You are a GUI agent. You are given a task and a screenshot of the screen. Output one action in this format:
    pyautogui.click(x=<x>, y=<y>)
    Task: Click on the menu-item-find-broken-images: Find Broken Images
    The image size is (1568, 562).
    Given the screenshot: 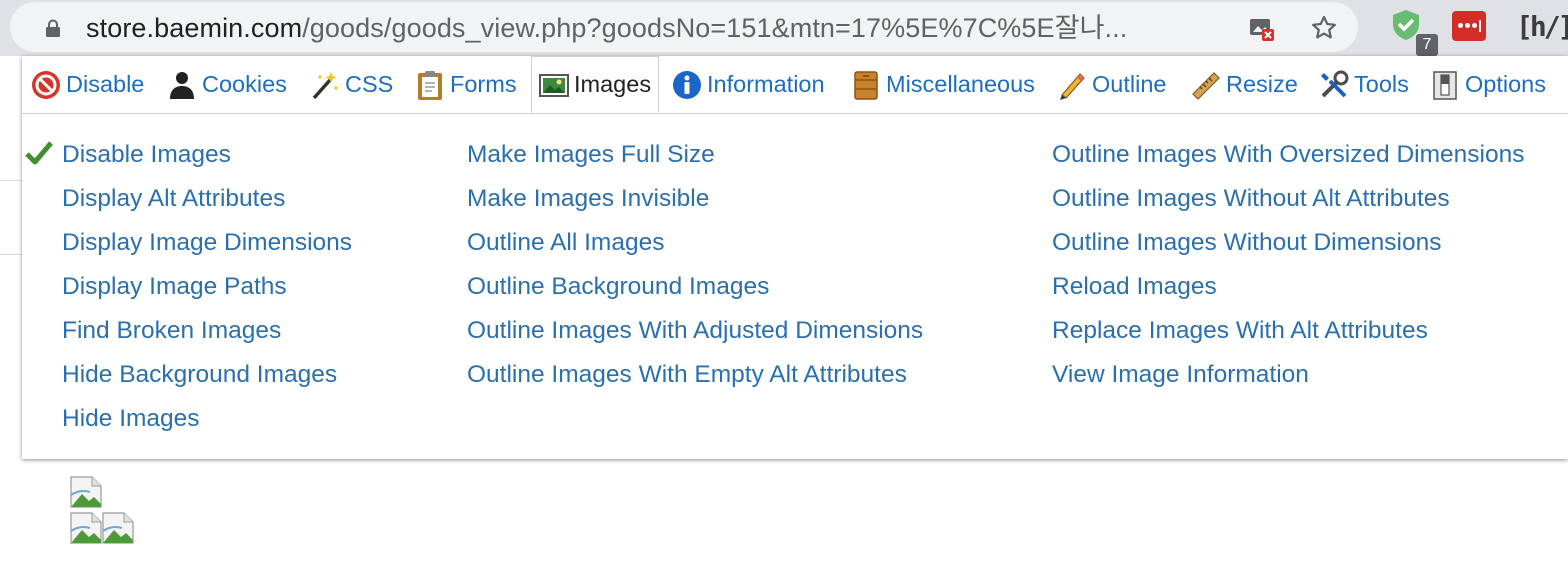 What is the action you would take?
    pyautogui.click(x=207, y=334)
    